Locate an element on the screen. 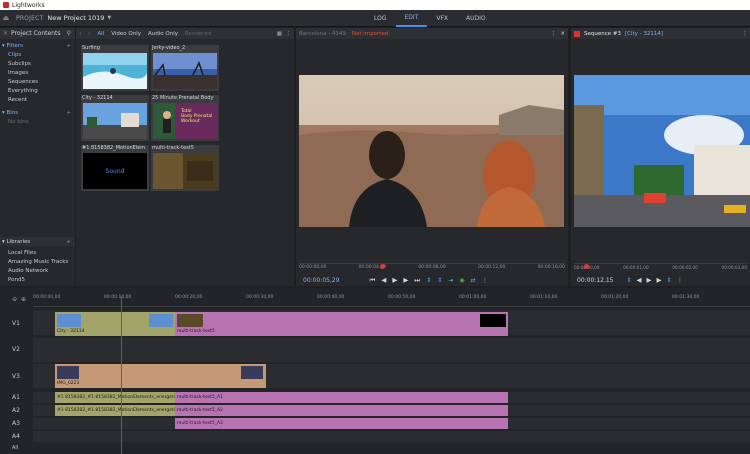 The width and height of the screenshot is (750, 454). tab-vfx: VFX is located at coordinates (442, 18).